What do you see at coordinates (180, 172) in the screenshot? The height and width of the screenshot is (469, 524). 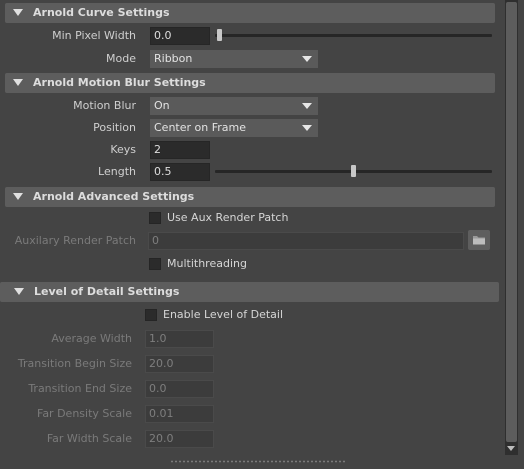 I see `length-field: 0.5` at bounding box center [180, 172].